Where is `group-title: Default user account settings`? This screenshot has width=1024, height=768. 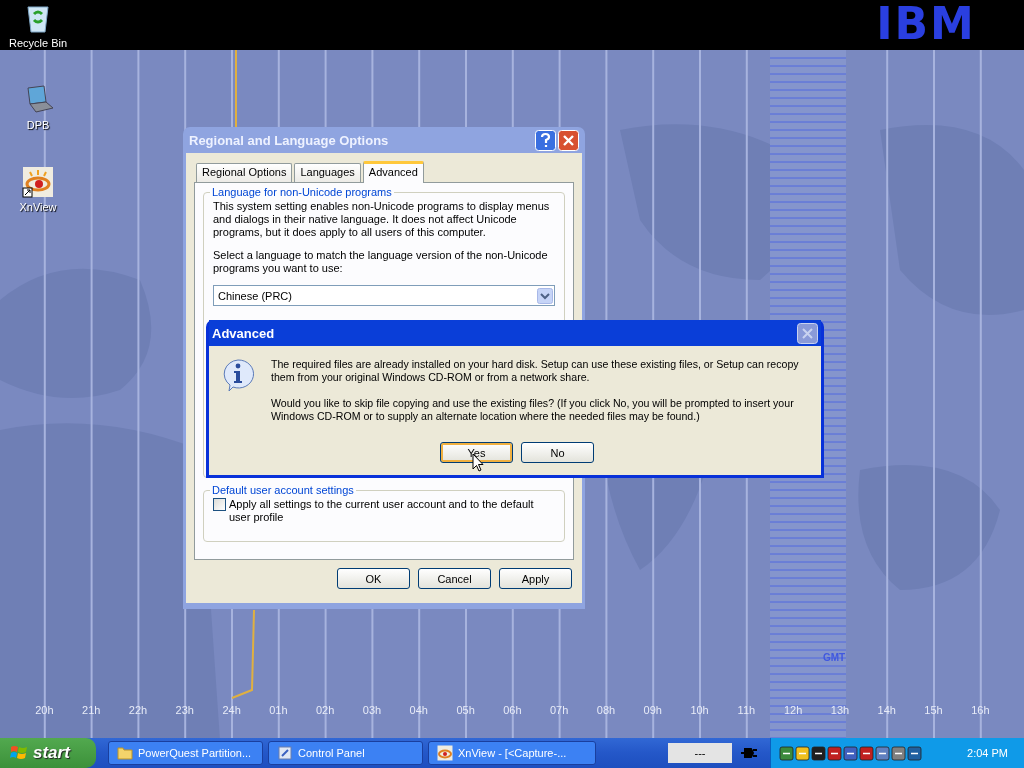
group-title: Default user account settings is located at coordinates (283, 490).